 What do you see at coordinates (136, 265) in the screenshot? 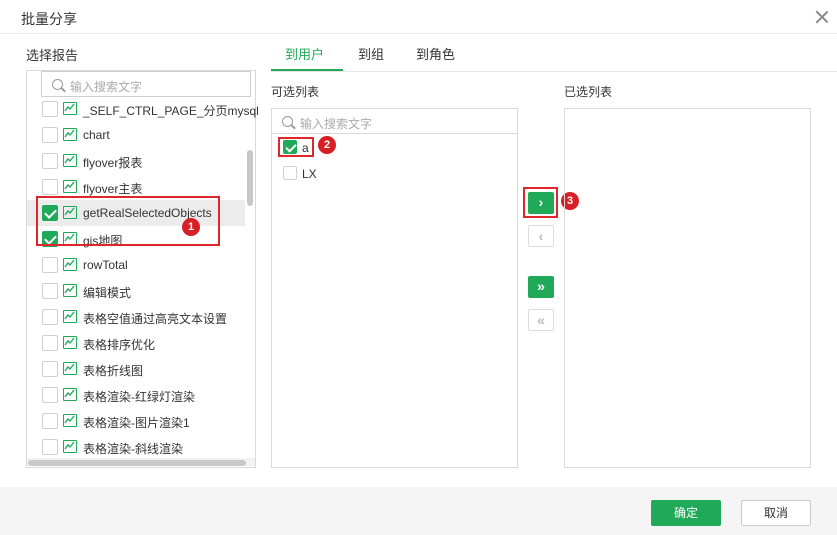
I see `report-tree-item: rowTotal` at bounding box center [136, 265].